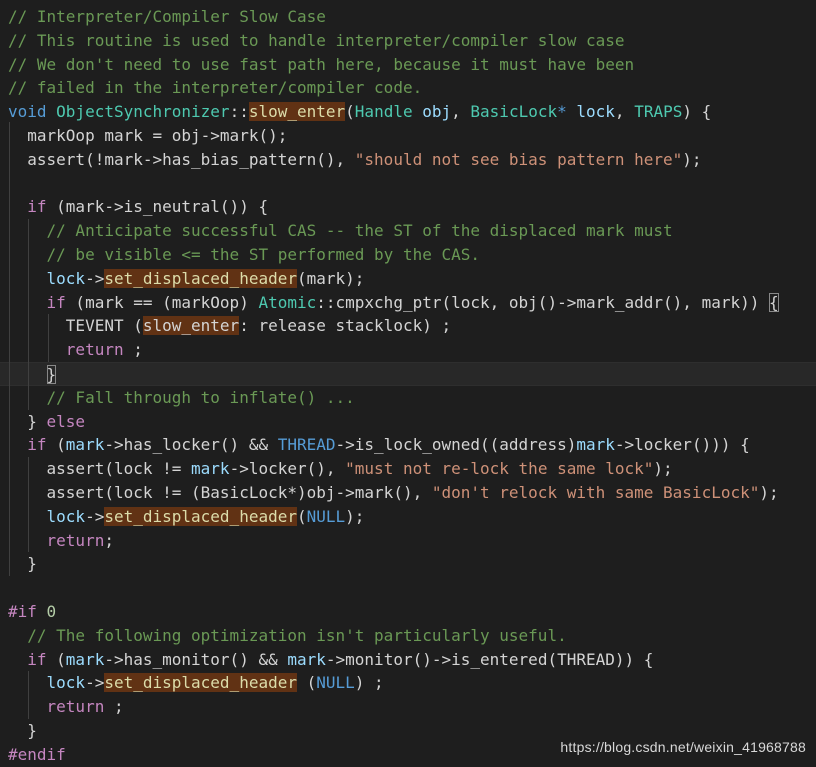 The width and height of the screenshot is (816, 767). Describe the element at coordinates (167, 16) in the screenshot. I see `code-token: // Interpreter/Compiler Slow Case` at that location.